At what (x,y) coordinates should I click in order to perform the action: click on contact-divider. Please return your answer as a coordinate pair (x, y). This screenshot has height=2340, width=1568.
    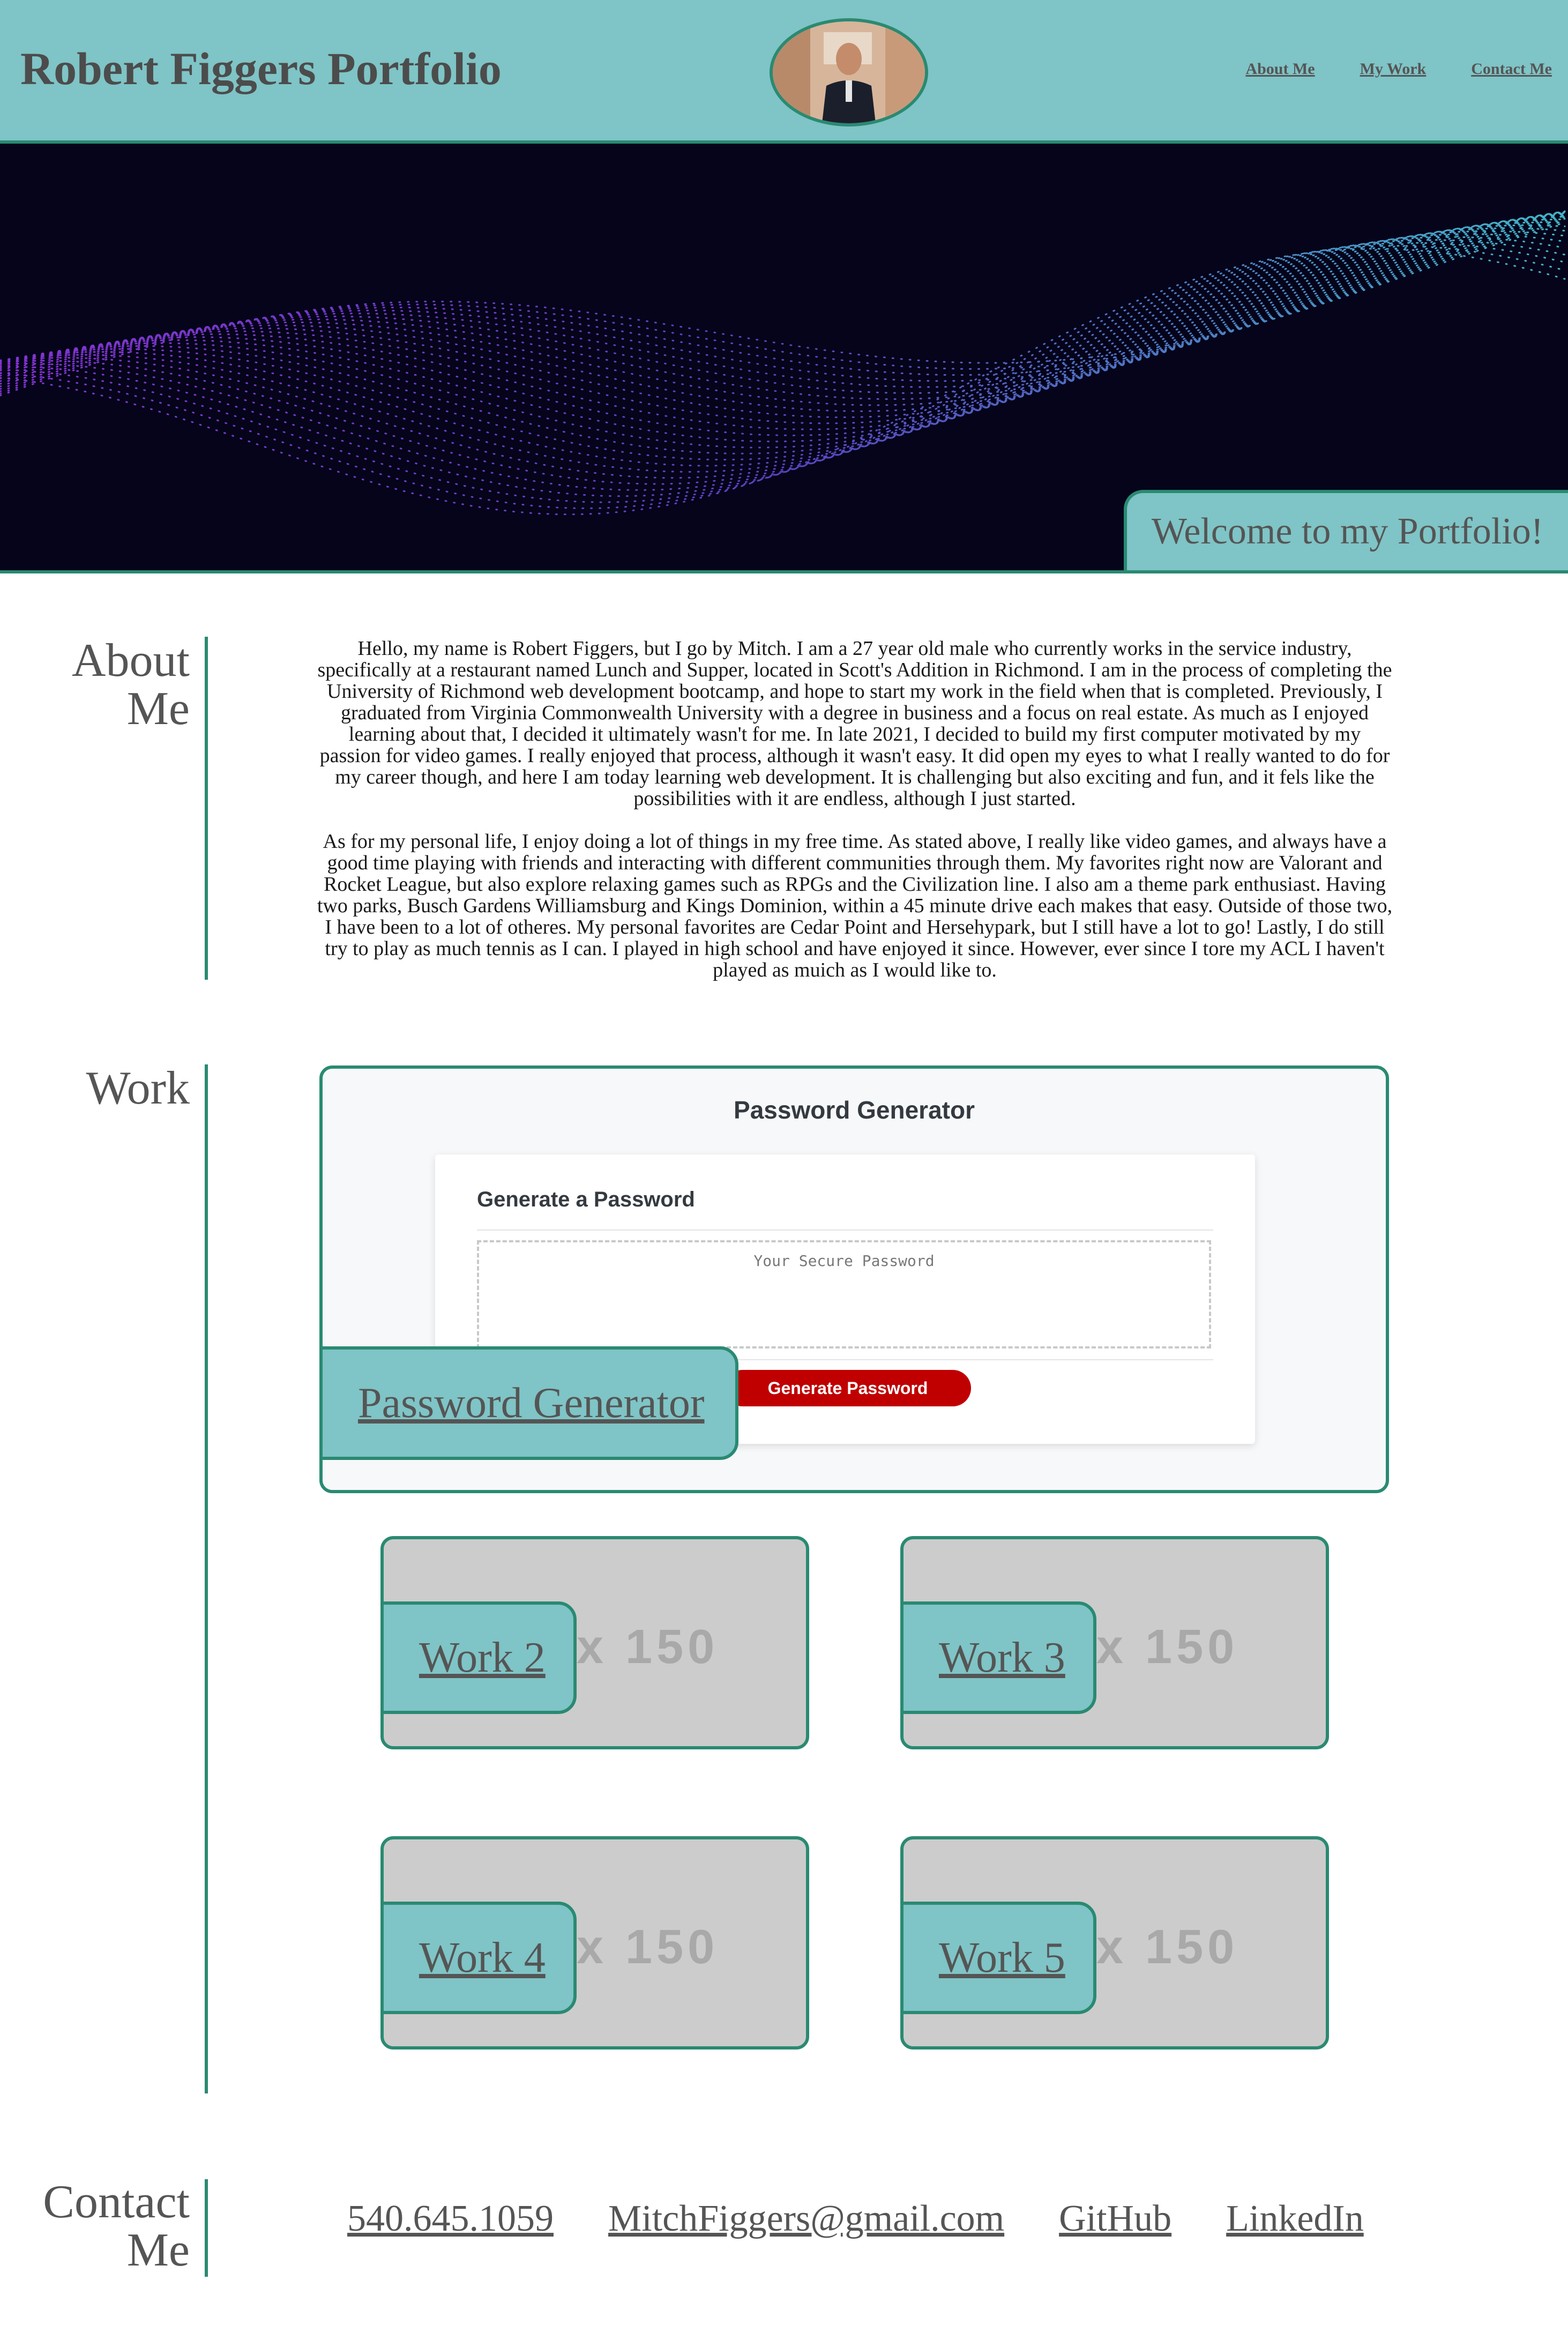
    Looking at the image, I should click on (206, 2228).